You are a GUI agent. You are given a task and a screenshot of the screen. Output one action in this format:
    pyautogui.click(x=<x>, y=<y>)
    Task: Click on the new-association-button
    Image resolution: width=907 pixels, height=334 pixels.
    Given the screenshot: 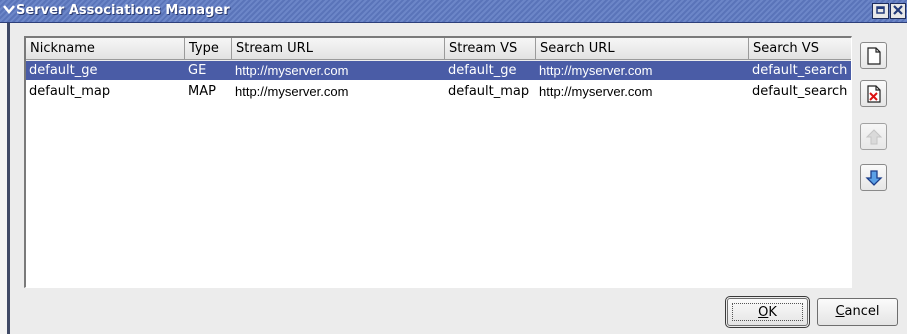 What is the action you would take?
    pyautogui.click(x=873, y=55)
    